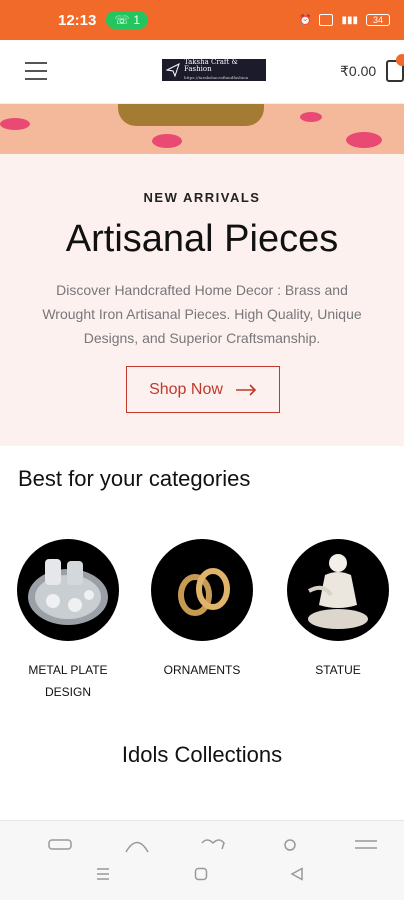 This screenshot has width=404, height=900. I want to click on hero-image, so click(202, 129).